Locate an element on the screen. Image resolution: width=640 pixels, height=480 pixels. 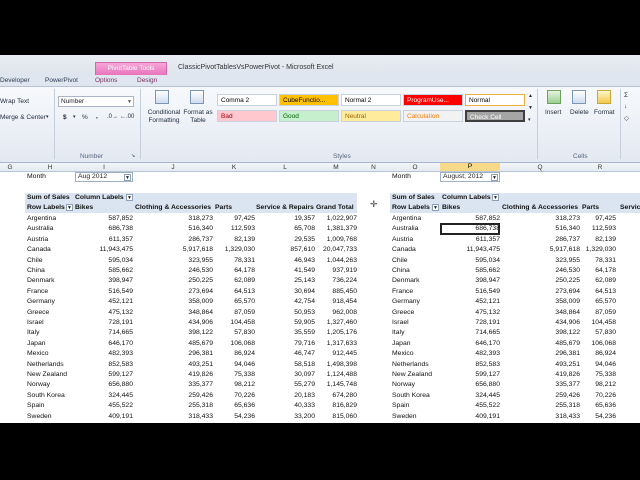
table-cell: 5,917,618 is located at coordinates (540, 250).